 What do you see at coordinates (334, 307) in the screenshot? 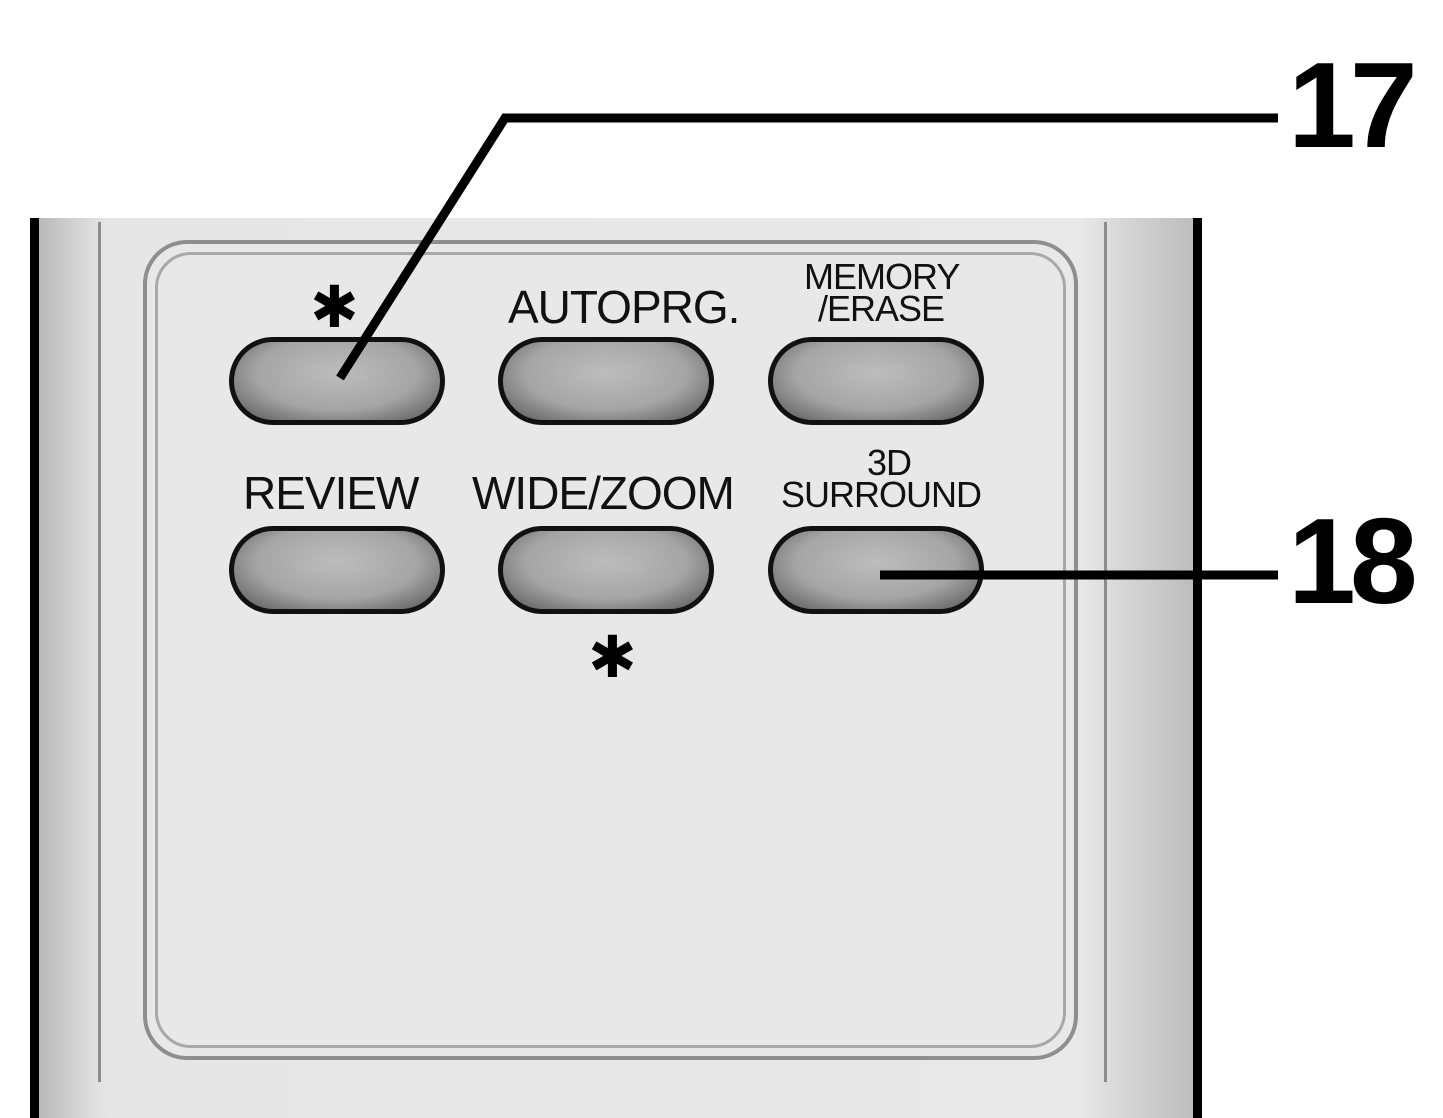
I see `asterisk-marker-top: ✱` at bounding box center [334, 307].